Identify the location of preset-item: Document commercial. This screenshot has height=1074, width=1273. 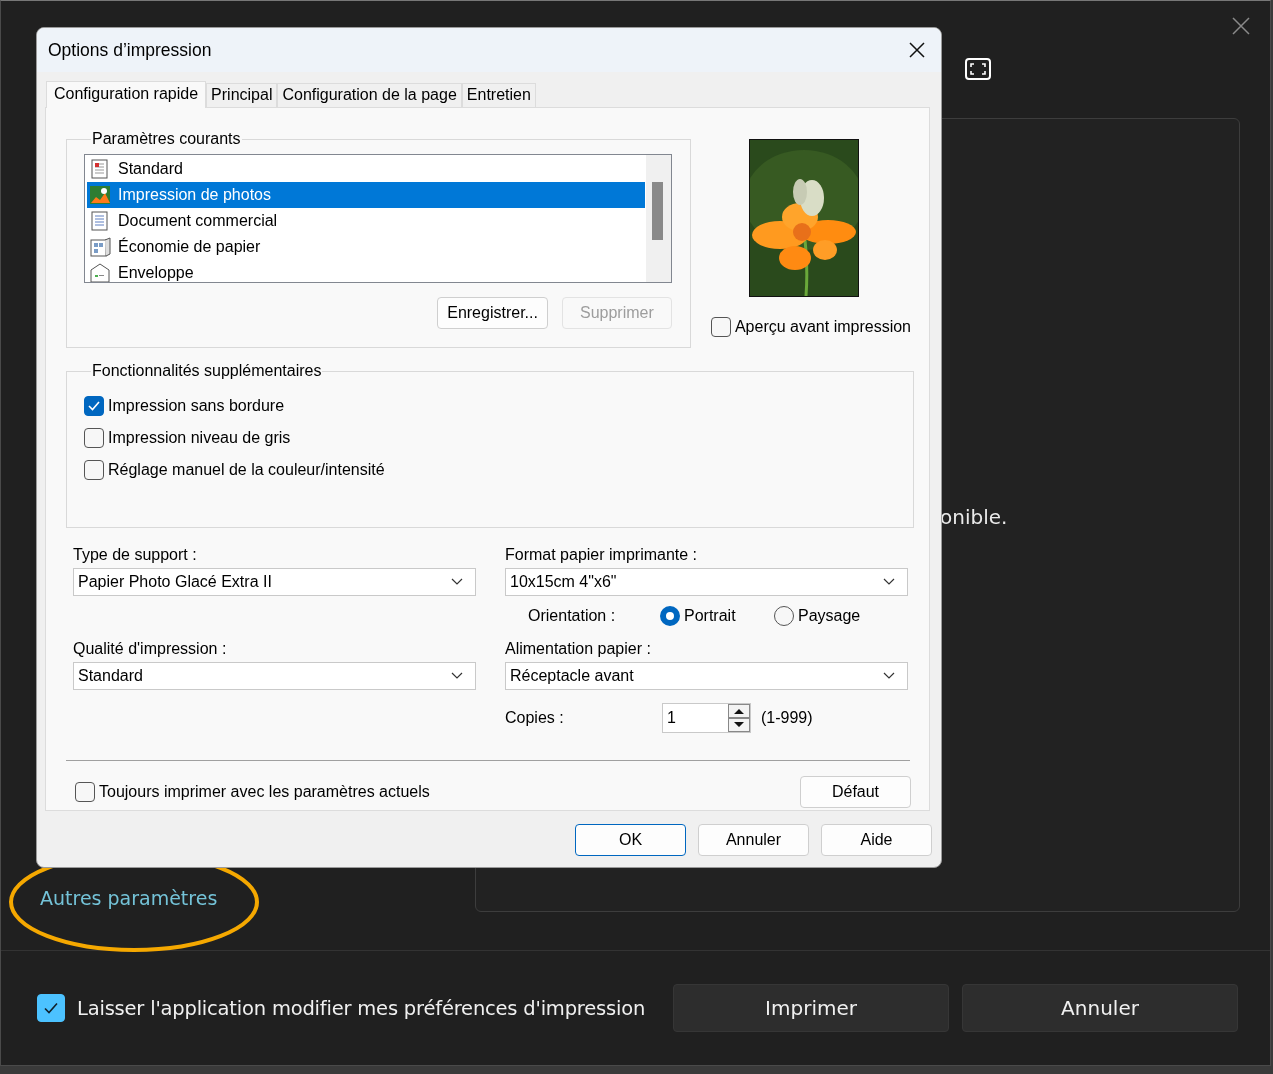
(366, 221).